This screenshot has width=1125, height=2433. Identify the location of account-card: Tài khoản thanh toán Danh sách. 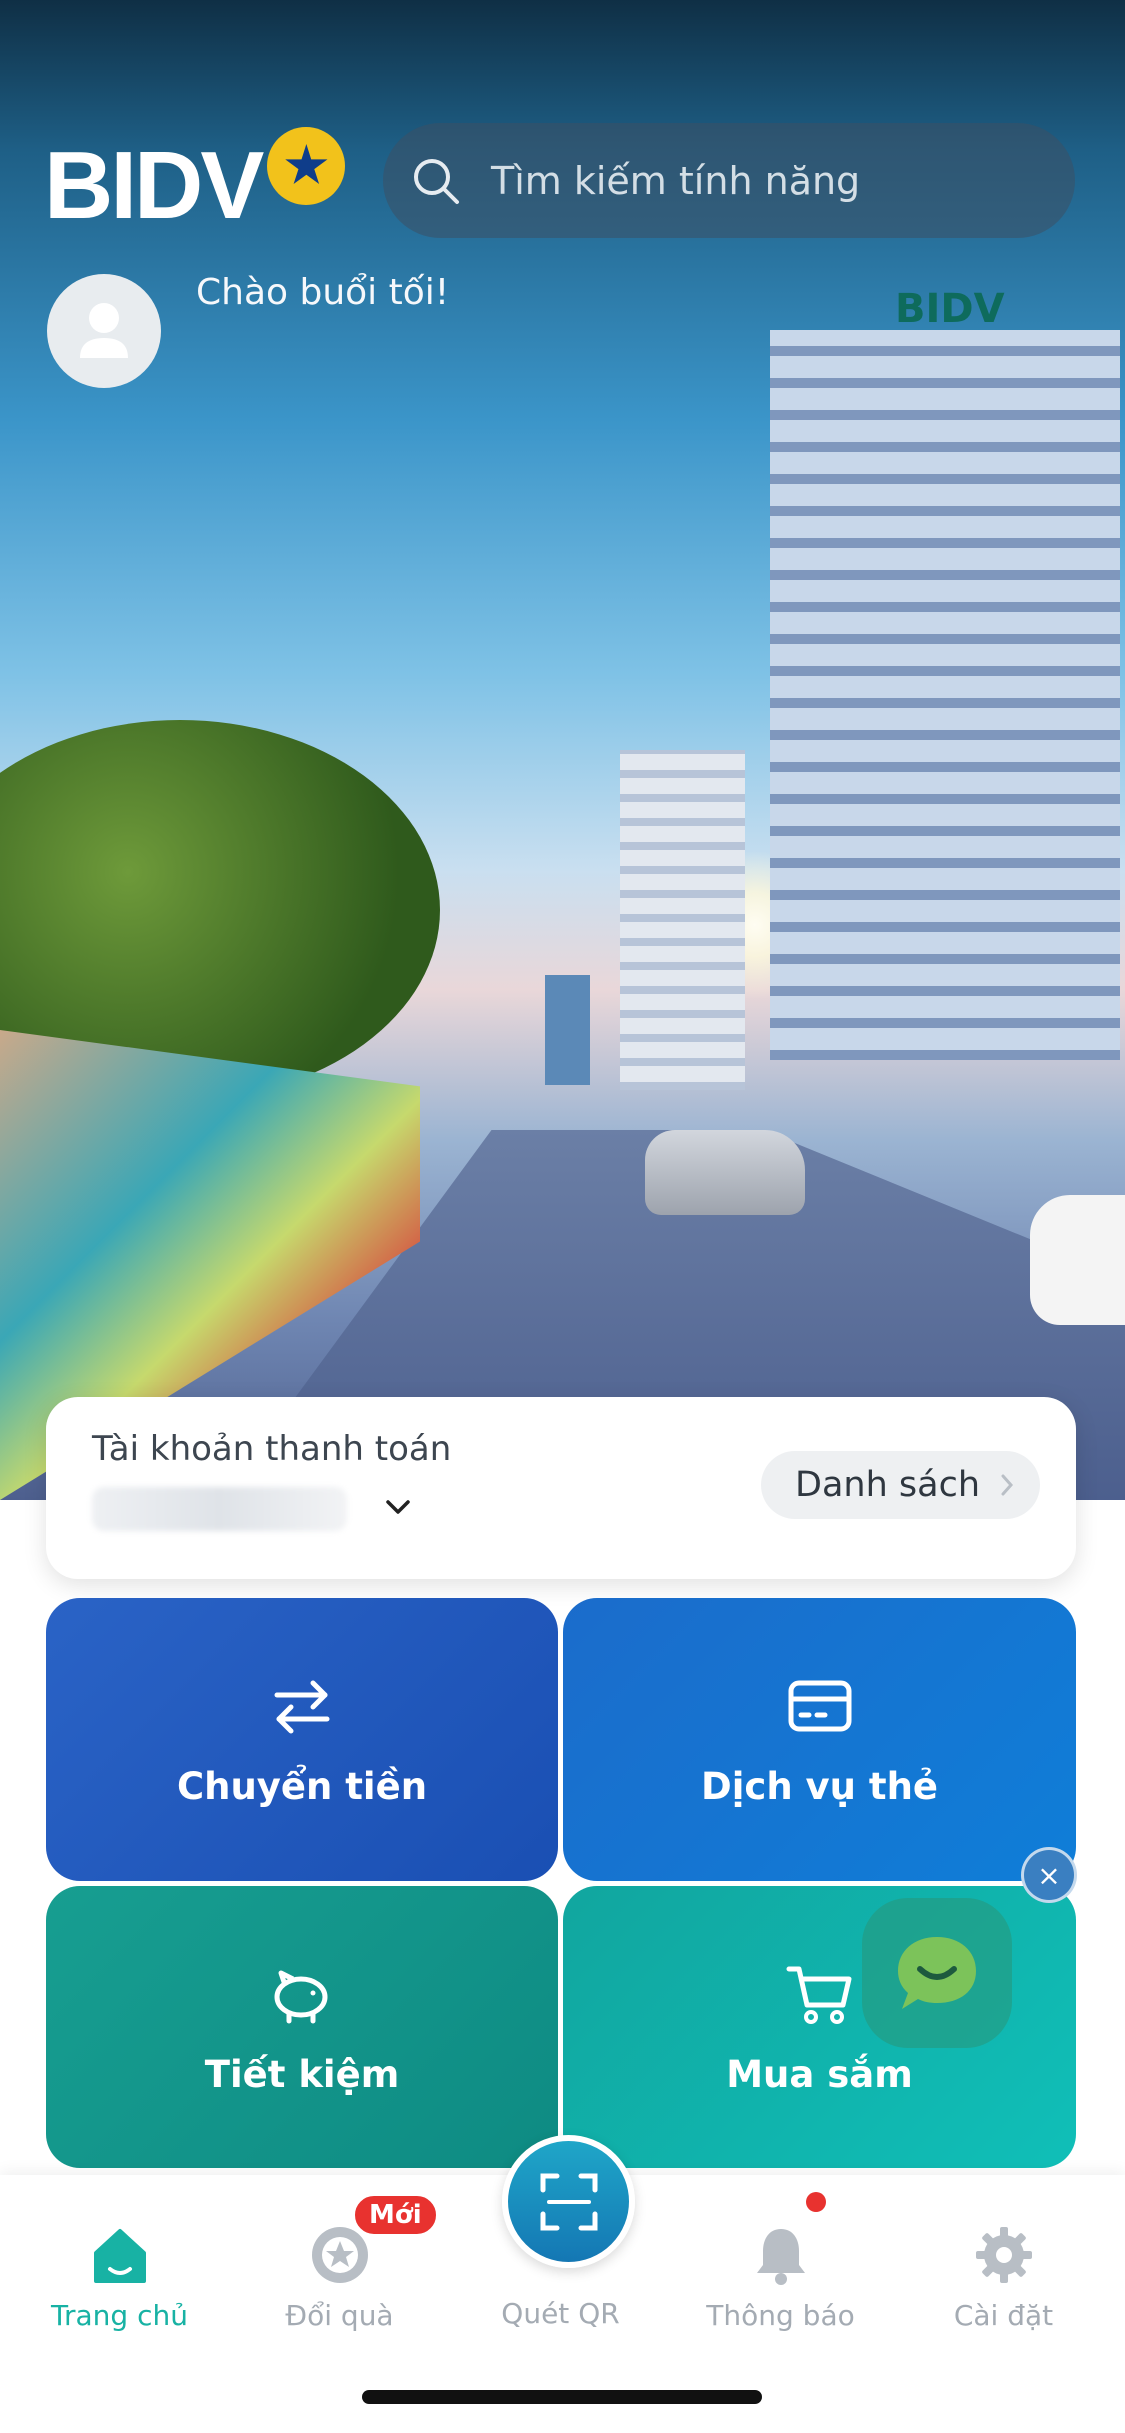
(561, 1488).